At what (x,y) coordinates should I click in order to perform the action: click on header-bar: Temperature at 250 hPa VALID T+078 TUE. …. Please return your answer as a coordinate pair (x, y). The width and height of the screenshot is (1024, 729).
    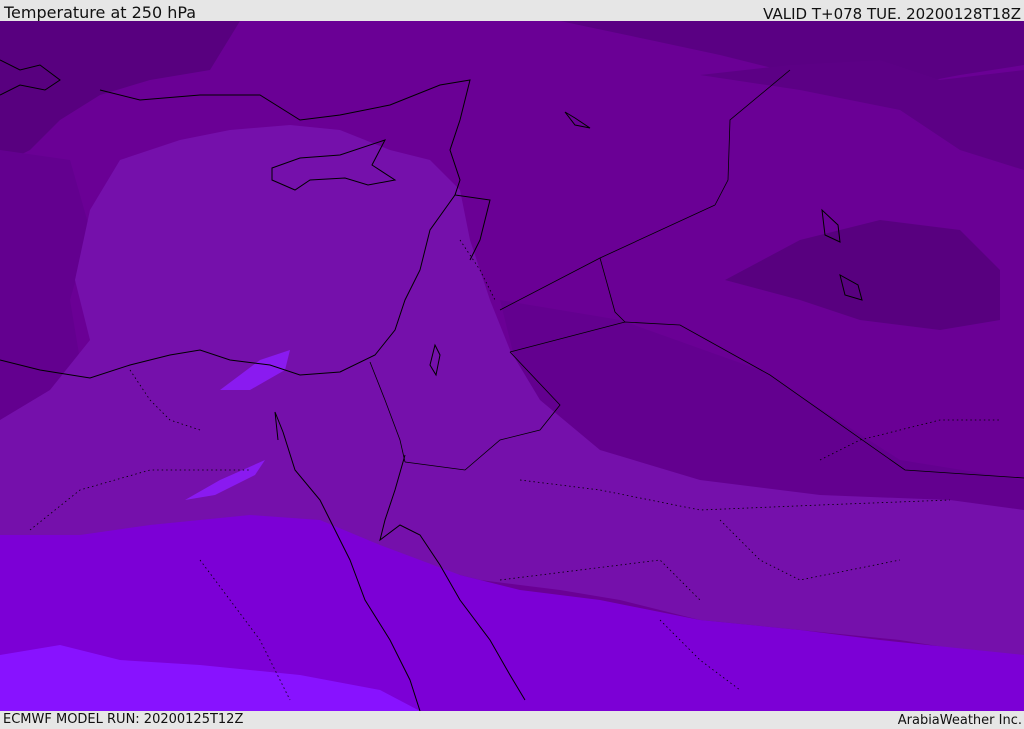
    Looking at the image, I should click on (512, 11).